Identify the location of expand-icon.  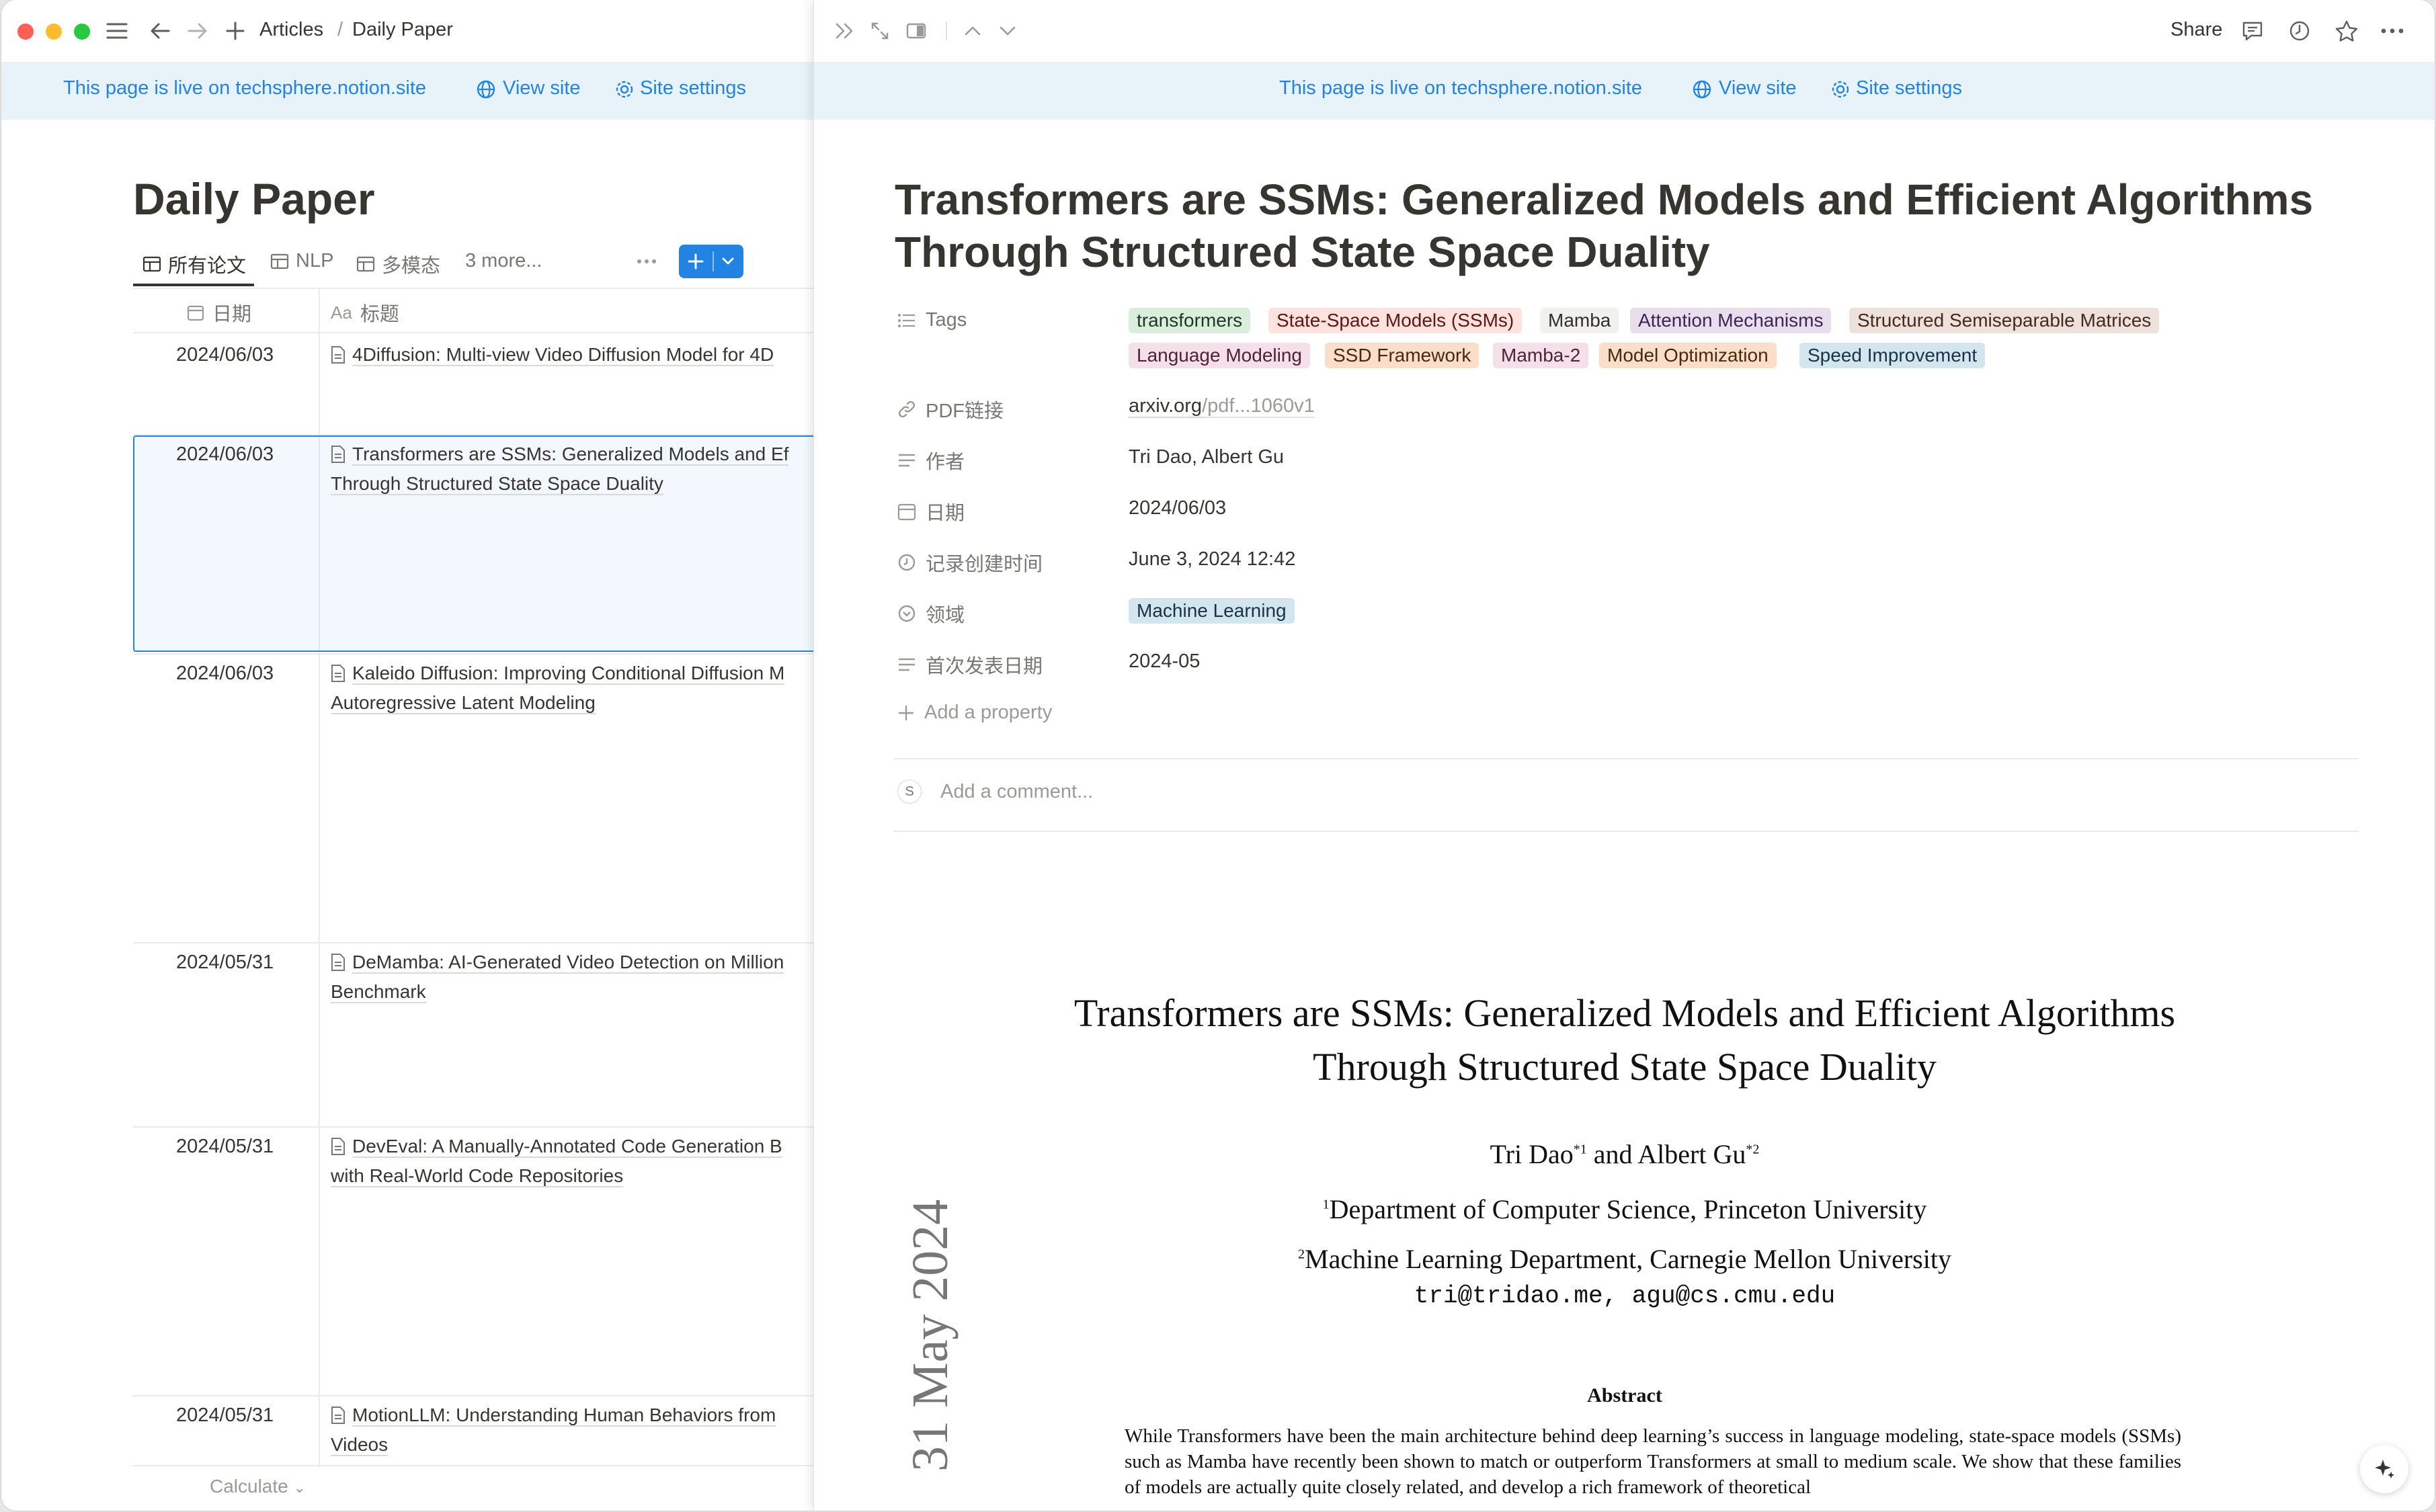
(880, 31).